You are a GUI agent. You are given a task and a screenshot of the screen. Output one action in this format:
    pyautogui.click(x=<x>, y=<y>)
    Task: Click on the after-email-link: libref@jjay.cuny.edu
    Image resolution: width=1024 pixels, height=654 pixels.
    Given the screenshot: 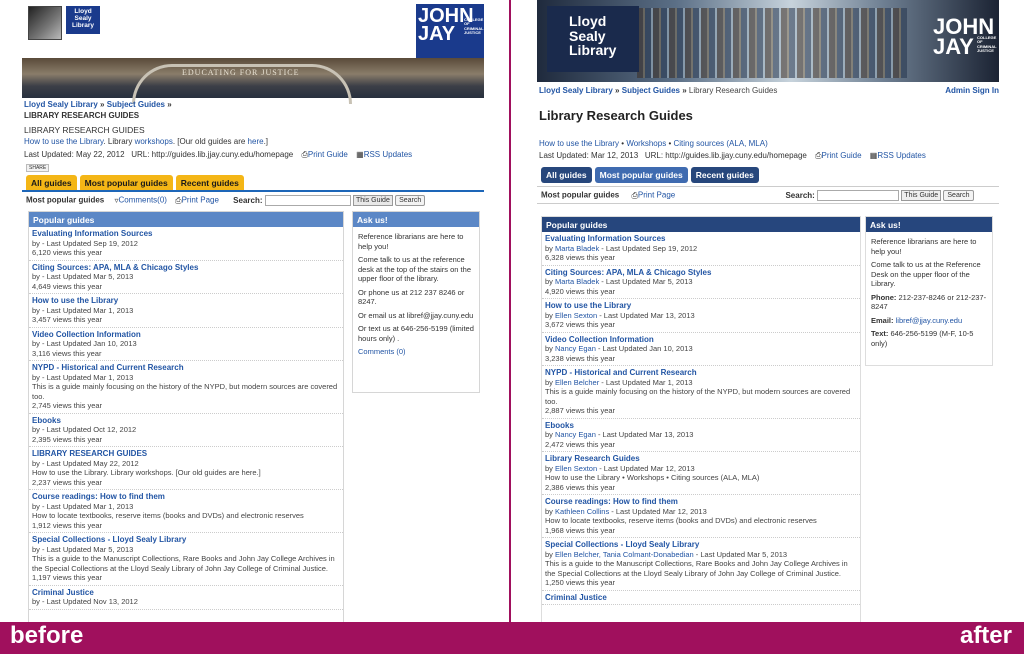 What is the action you would take?
    pyautogui.click(x=929, y=320)
    